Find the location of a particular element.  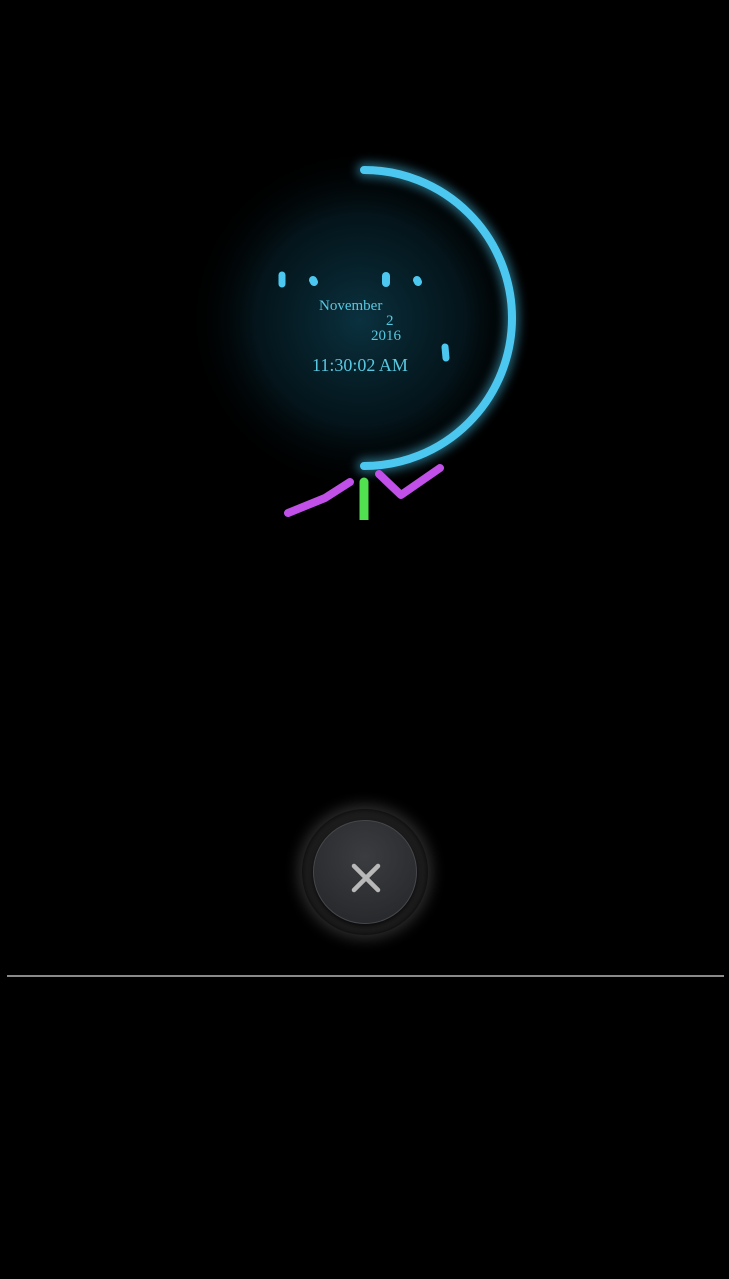

close-button is located at coordinates (365, 872).